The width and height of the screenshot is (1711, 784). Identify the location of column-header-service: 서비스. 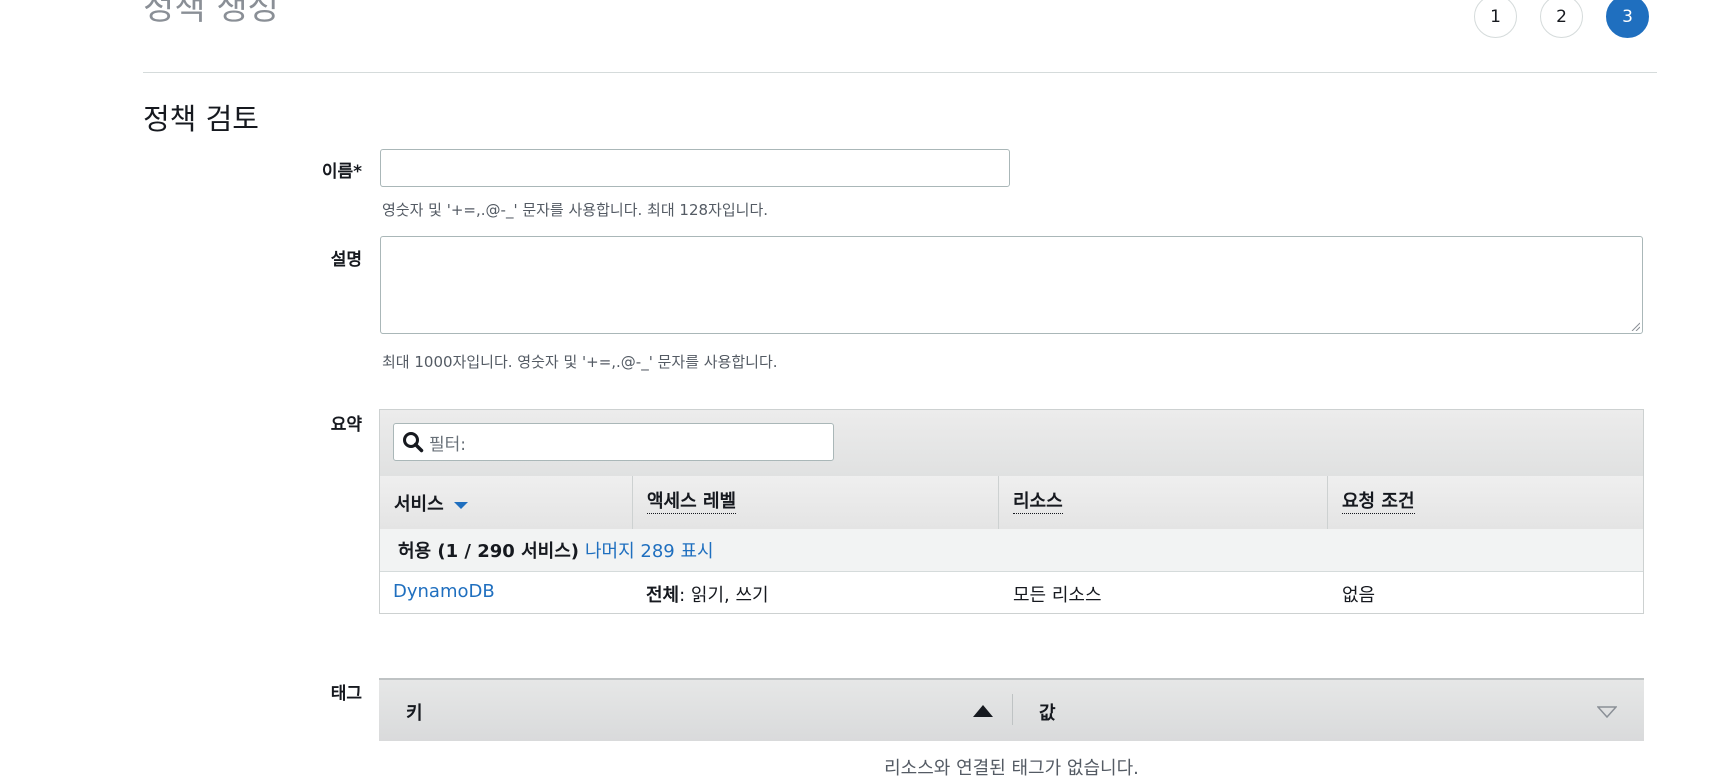
(506, 502).